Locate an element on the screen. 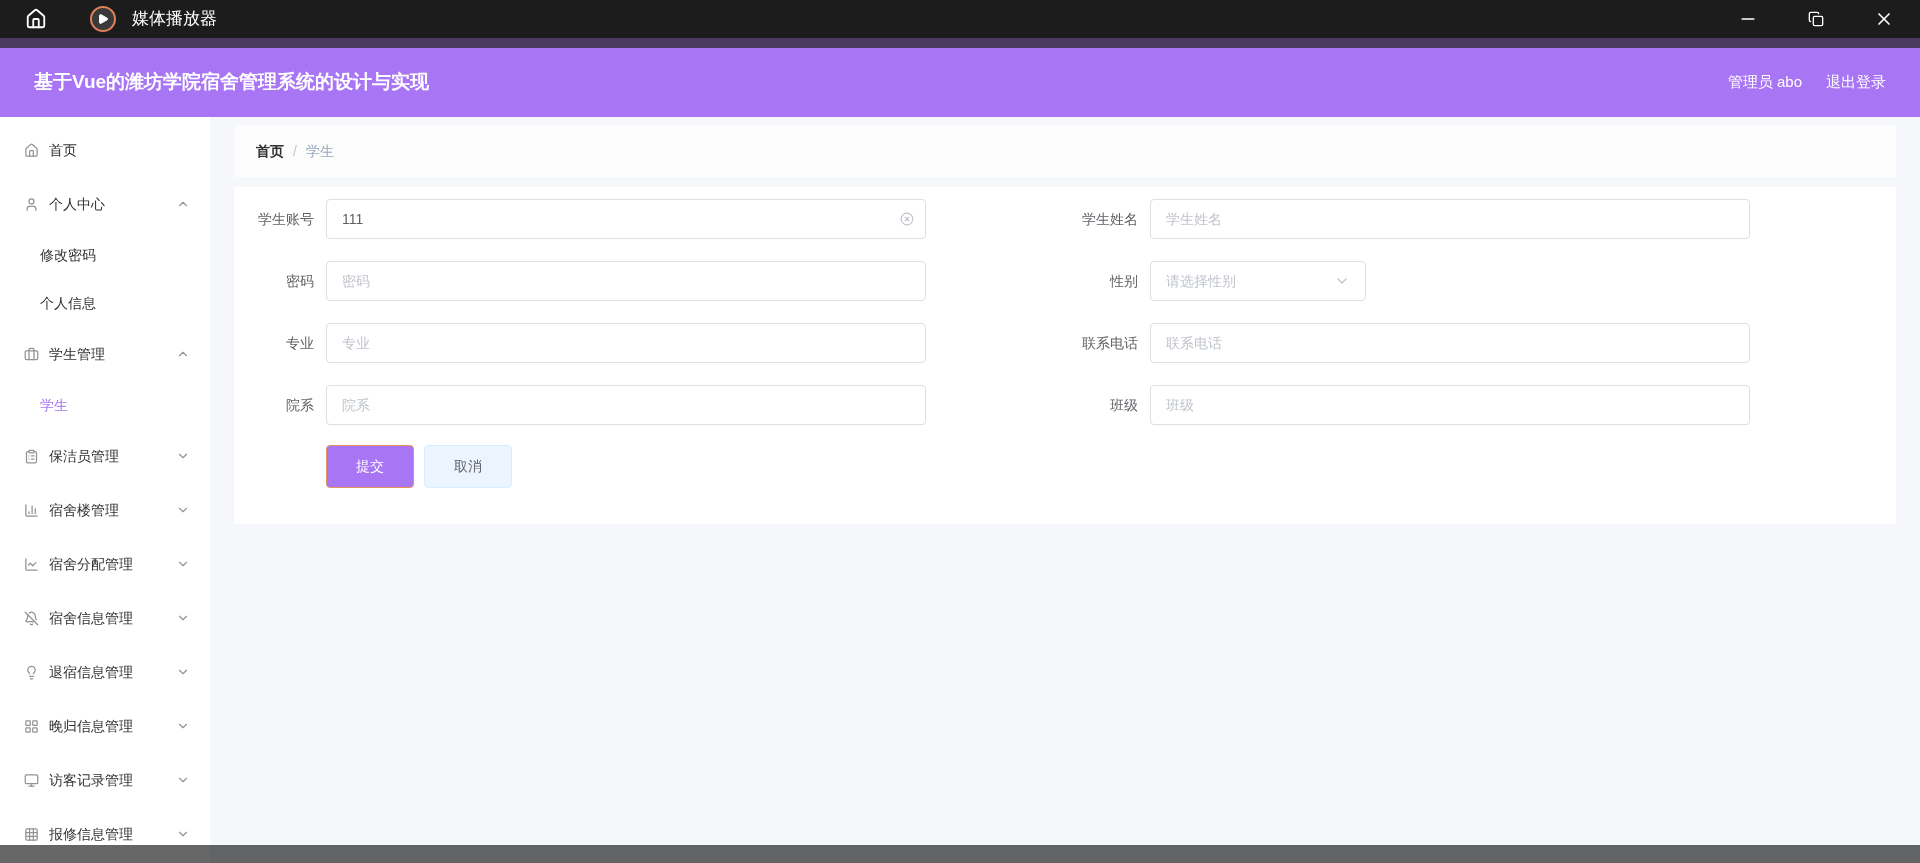 The height and width of the screenshot is (863, 1920). input-field: 学生姓名 is located at coordinates (1450, 219).